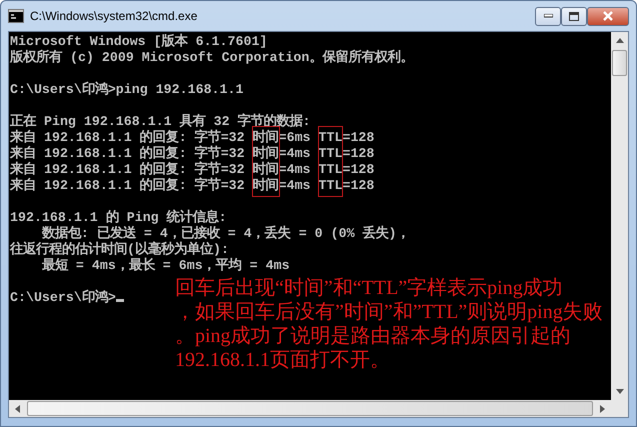 The width and height of the screenshot is (637, 427). Describe the element at coordinates (120, 250) in the screenshot. I see `console-line: 往返行程的估计时间(以毫秒为单位):` at that location.